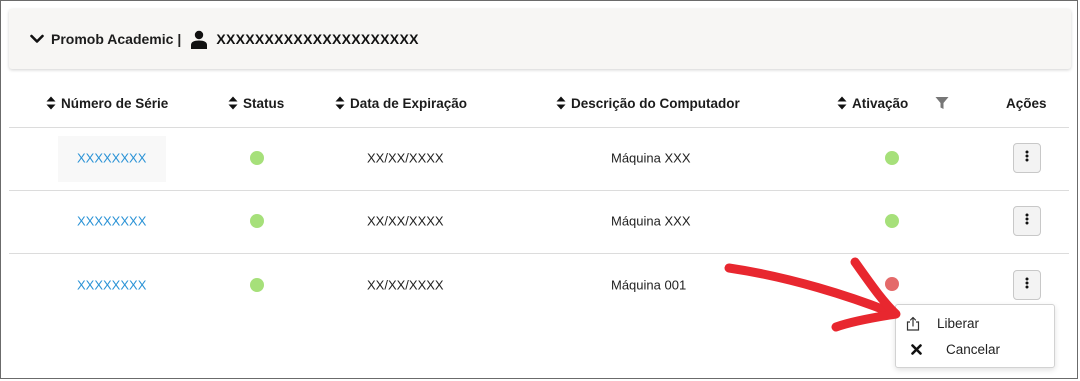 The image size is (1080, 381). What do you see at coordinates (655, 103) in the screenshot?
I see `column-label: Descrição do Computador` at bounding box center [655, 103].